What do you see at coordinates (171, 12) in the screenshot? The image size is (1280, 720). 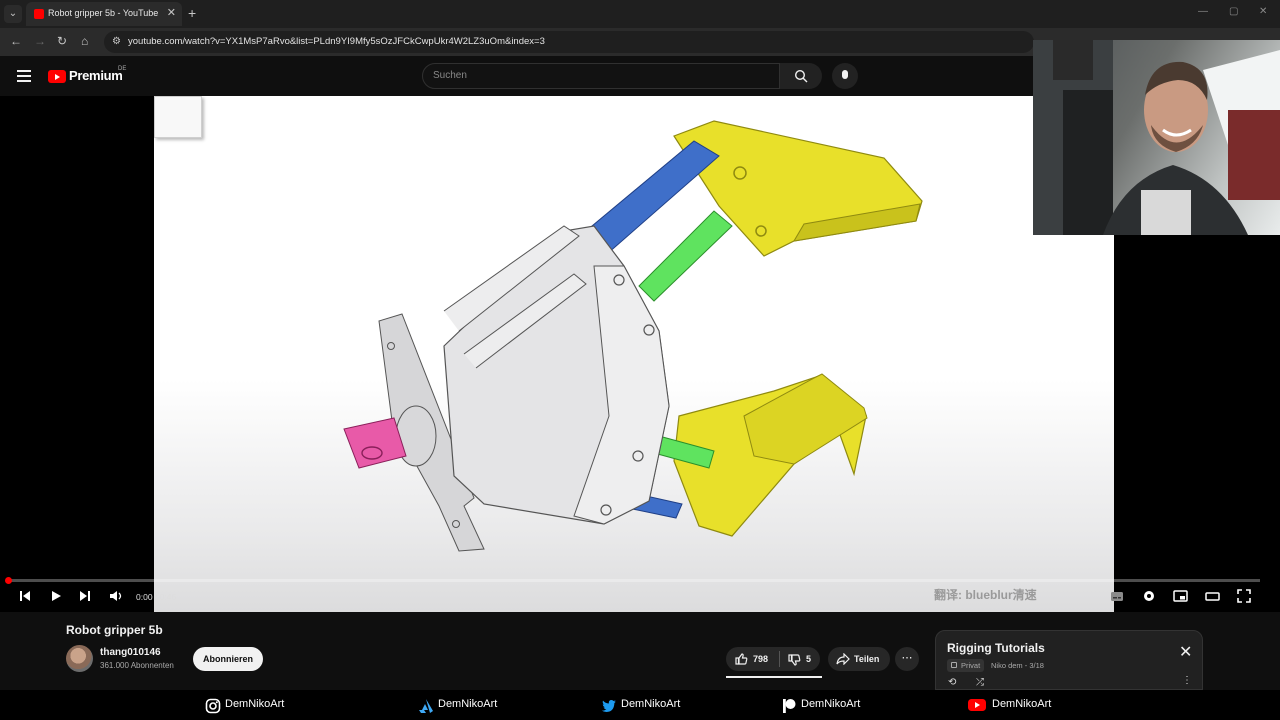 I see `tab-close-icon: ✕` at bounding box center [171, 12].